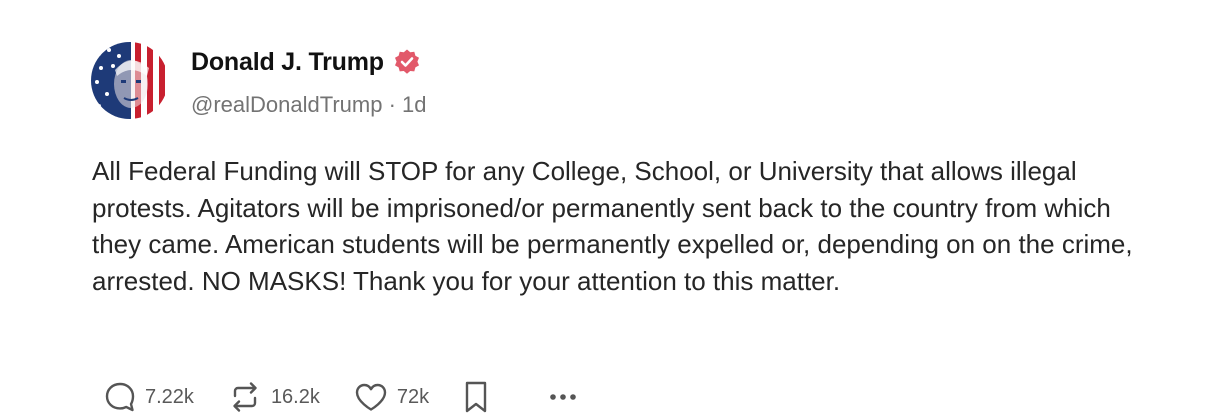  What do you see at coordinates (120, 397) in the screenshot?
I see `reply-icon` at bounding box center [120, 397].